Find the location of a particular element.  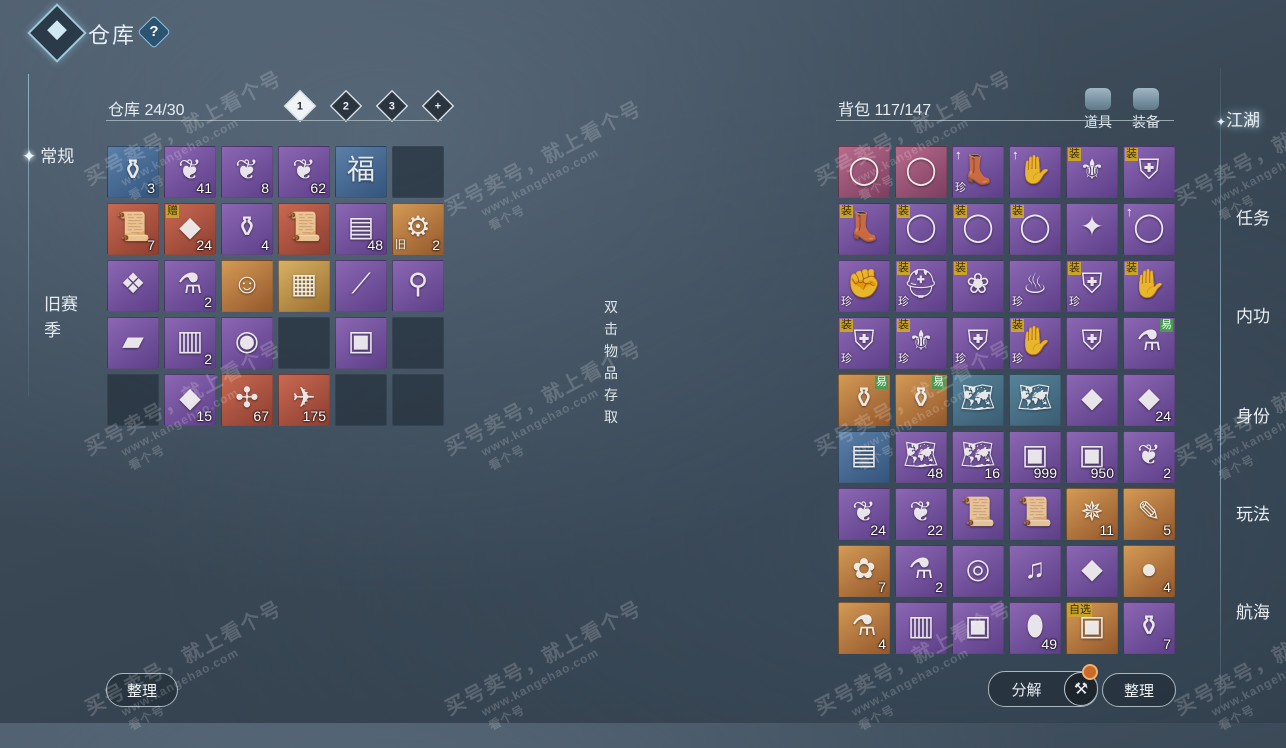

item-slot: ▣ 950 is located at coordinates (1092, 457).